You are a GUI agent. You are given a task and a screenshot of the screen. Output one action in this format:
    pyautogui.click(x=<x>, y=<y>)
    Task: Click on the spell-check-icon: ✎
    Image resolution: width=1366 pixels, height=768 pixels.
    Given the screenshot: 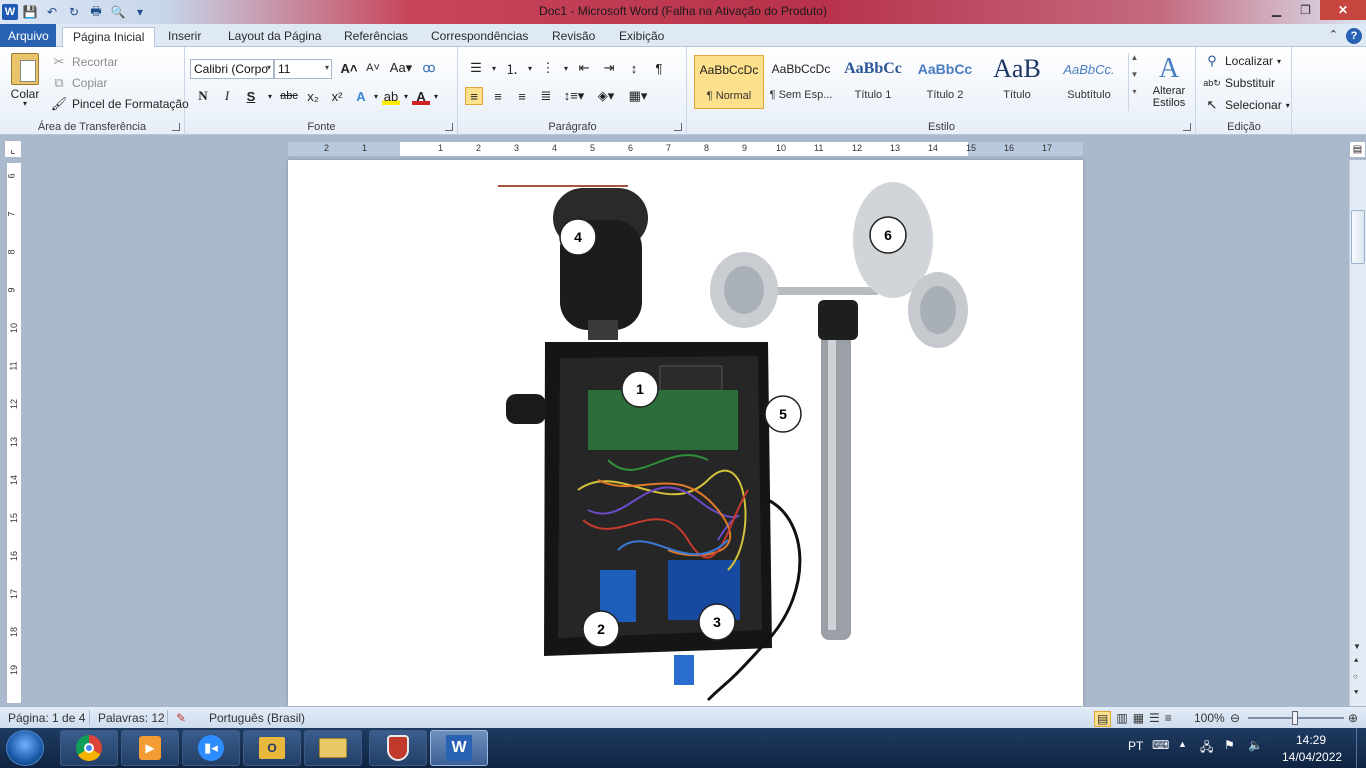 What is the action you would take?
    pyautogui.click(x=181, y=718)
    